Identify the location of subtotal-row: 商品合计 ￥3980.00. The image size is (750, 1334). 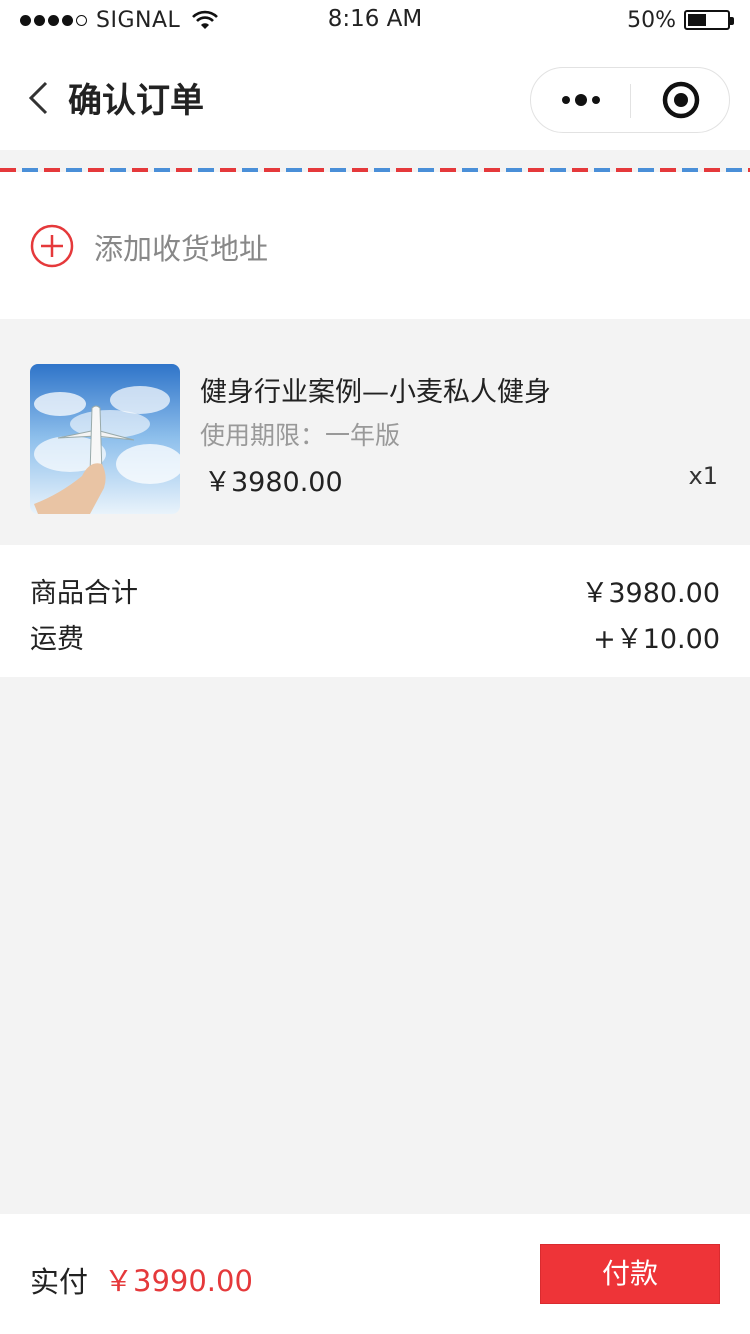
(375, 590).